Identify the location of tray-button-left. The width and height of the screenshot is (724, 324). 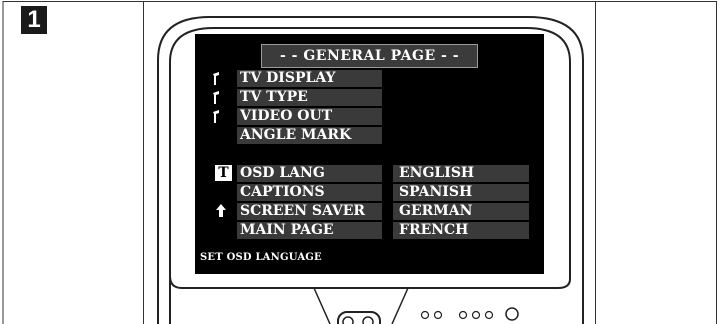
(348, 320).